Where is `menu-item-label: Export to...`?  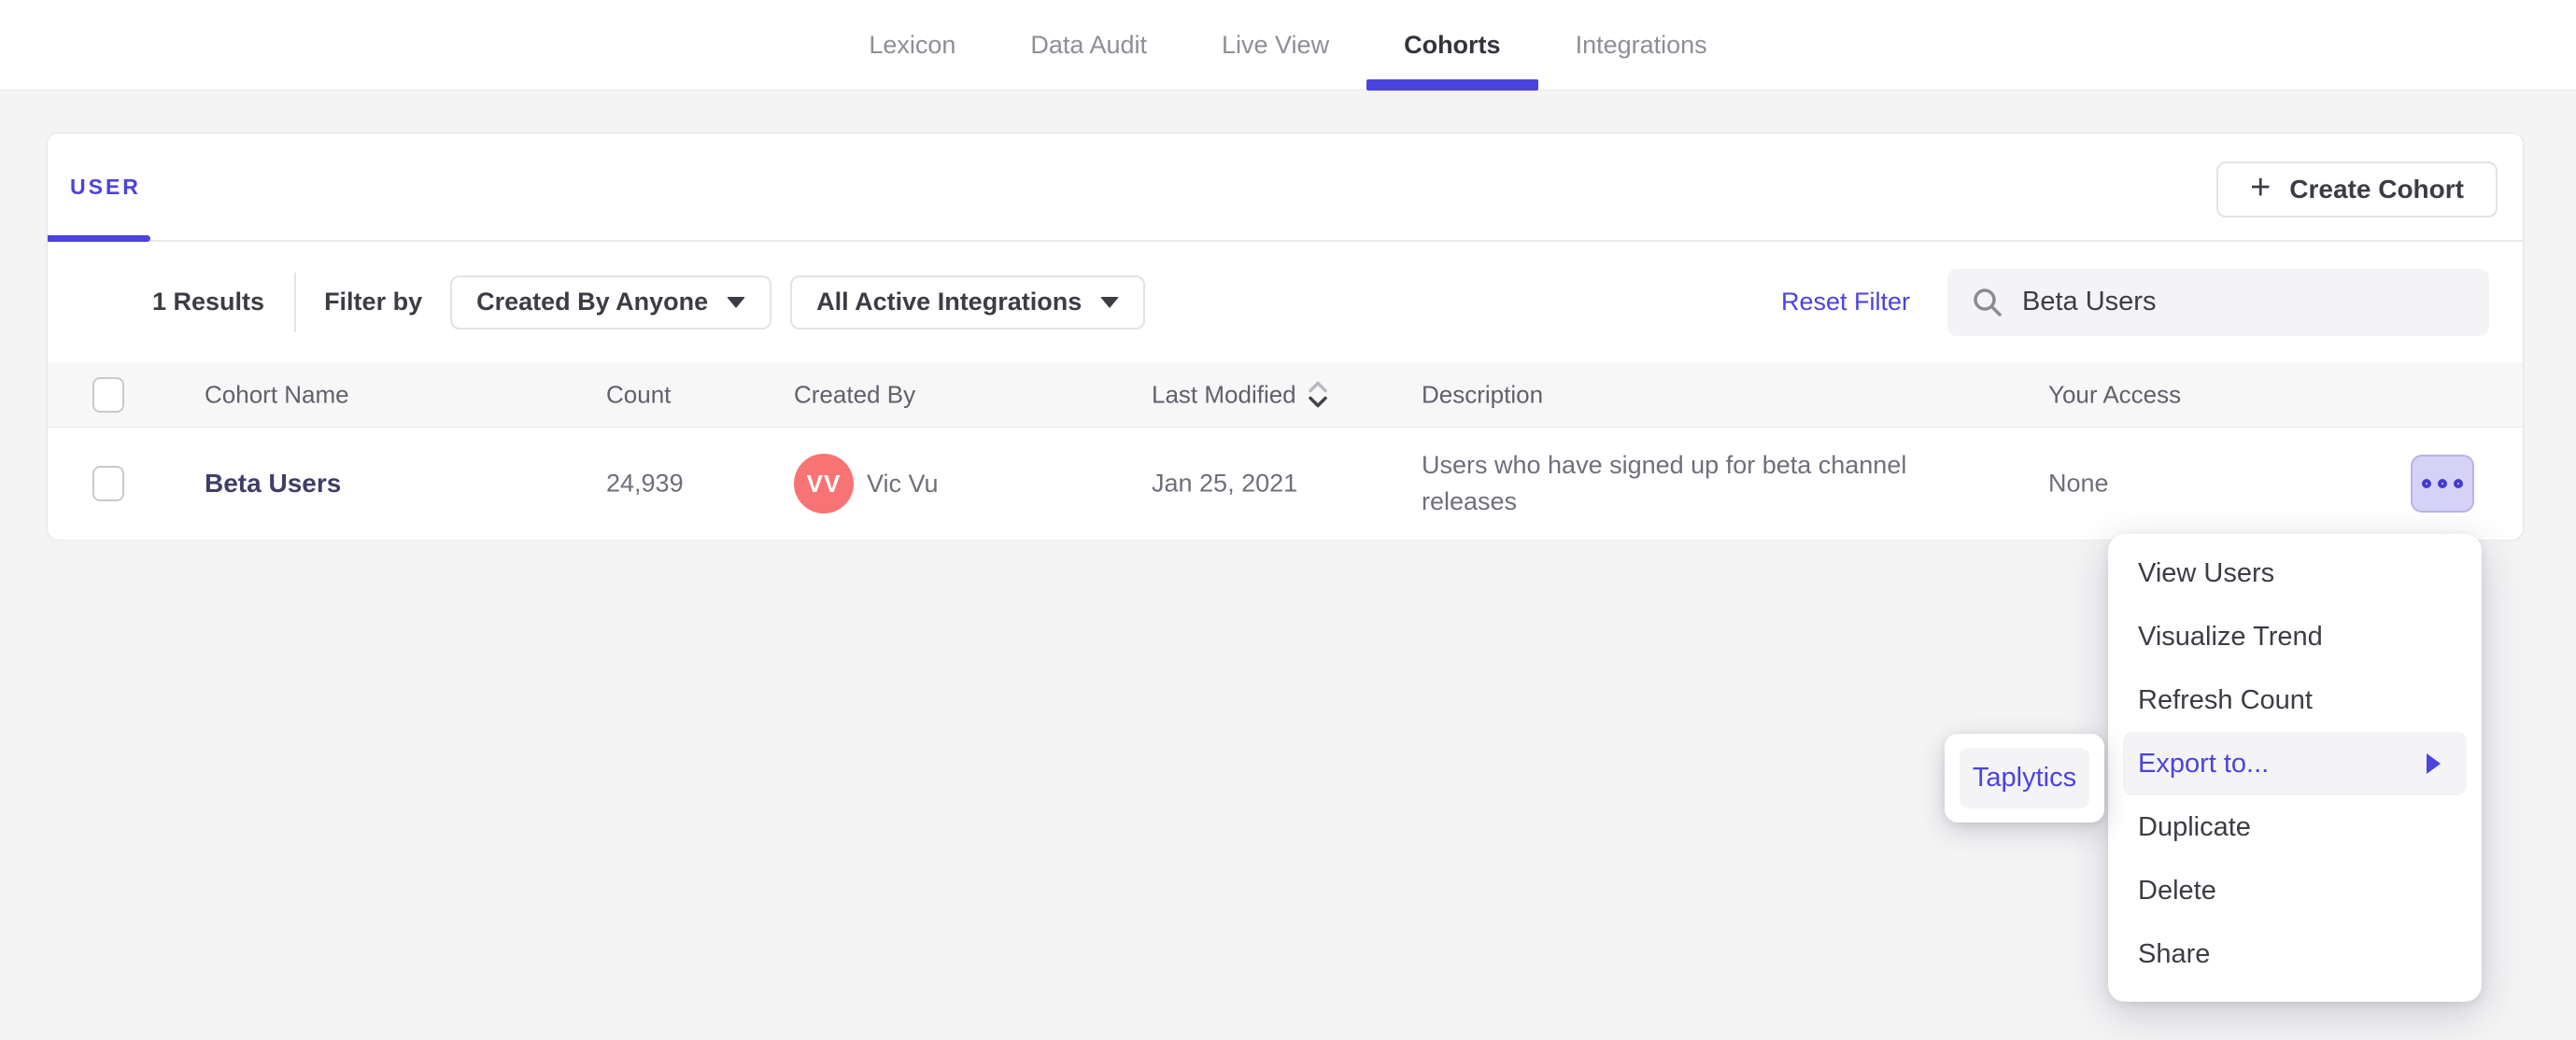
menu-item-label: Export to... is located at coordinates (2204, 763).